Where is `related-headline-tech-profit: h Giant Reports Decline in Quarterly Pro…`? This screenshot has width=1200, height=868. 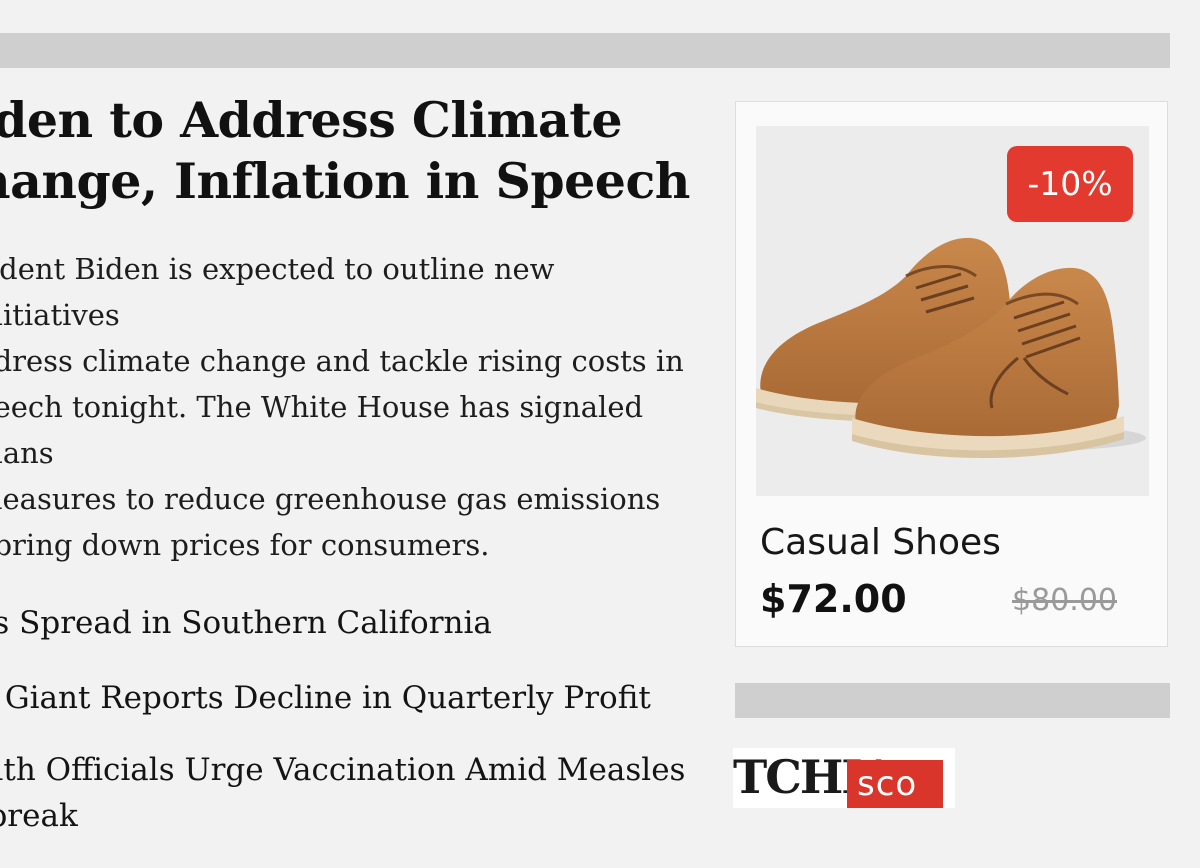 related-headline-tech-profit: h Giant Reports Decline in Quarterly Pro… is located at coordinates (347, 698).